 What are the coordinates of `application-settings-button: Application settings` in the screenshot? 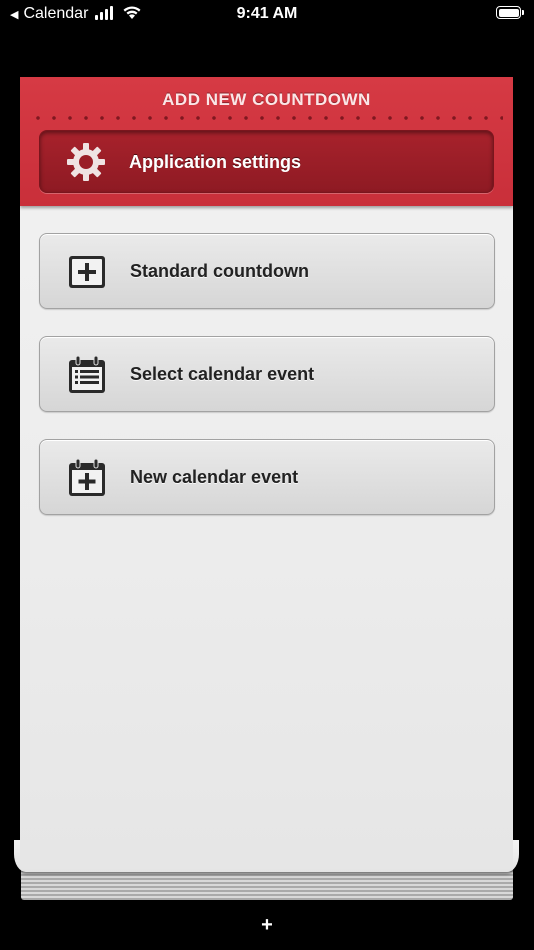 It's located at (266, 161).